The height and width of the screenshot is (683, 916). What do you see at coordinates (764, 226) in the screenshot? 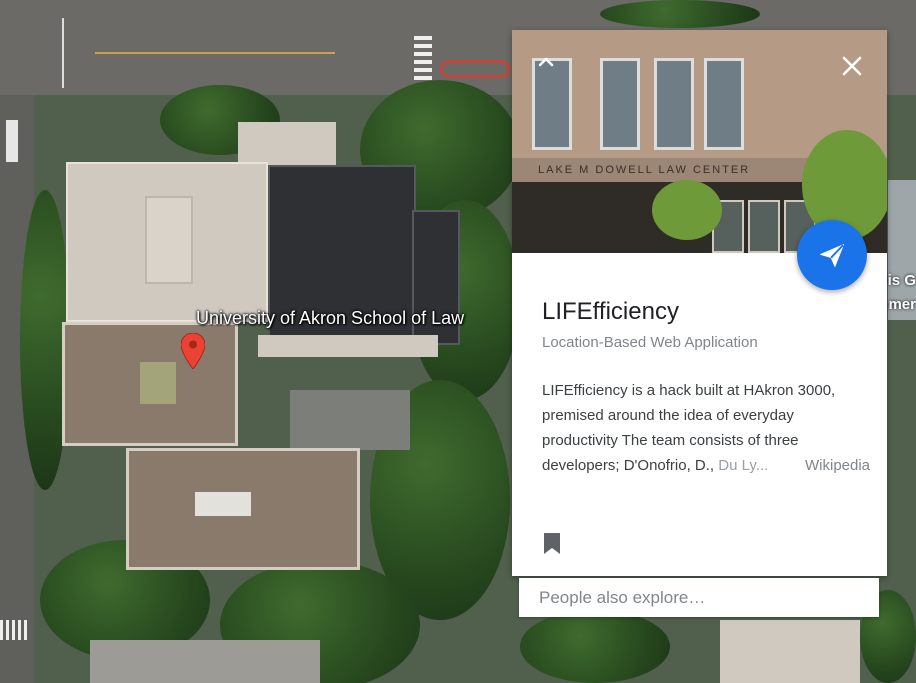
I see `photo-glass` at bounding box center [764, 226].